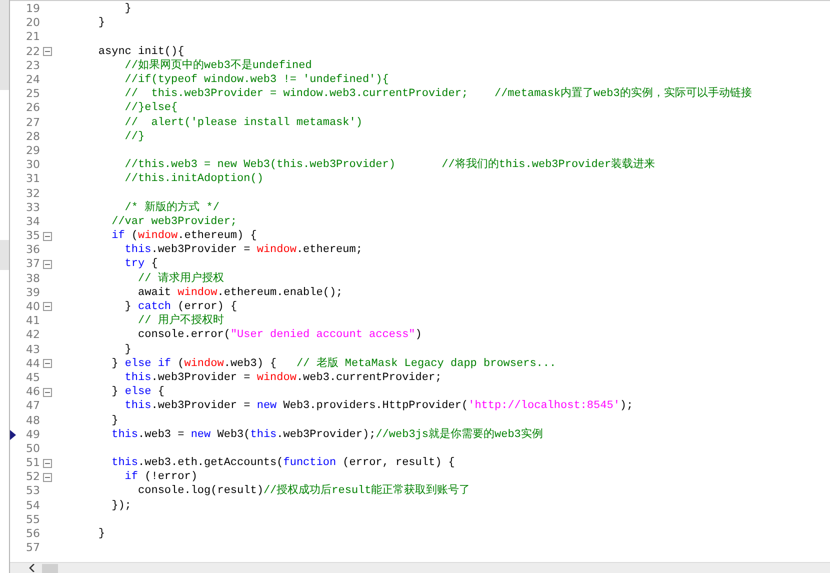 The image size is (830, 573). What do you see at coordinates (32, 65) in the screenshot?
I see `line-number: 23` at bounding box center [32, 65].